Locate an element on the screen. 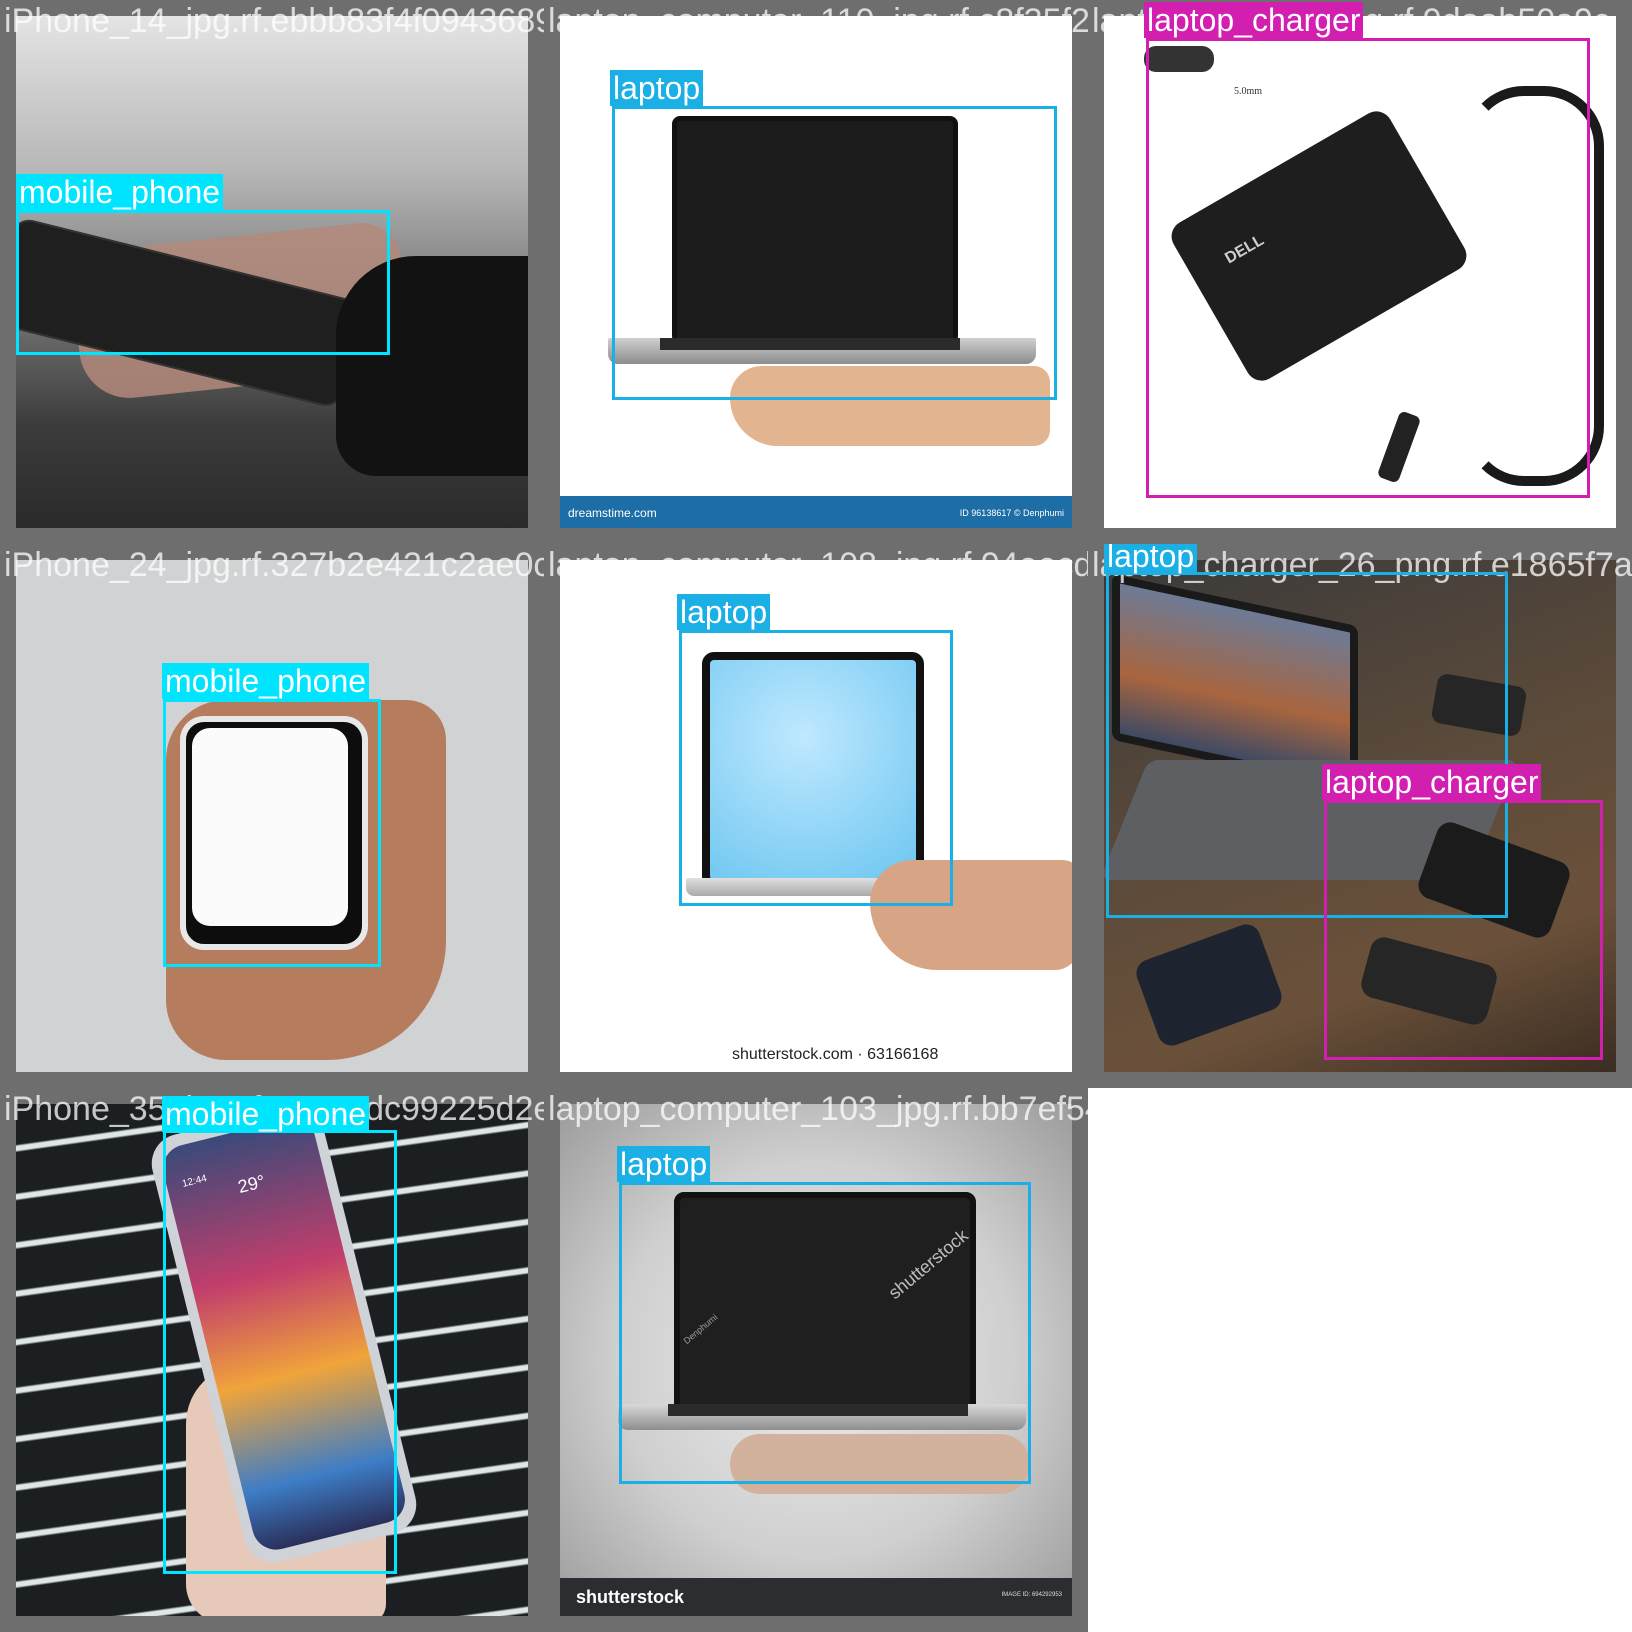 Image resolution: width=1632 pixels, height=1632 pixels. charger-brick is located at coordinates (1209, 985).